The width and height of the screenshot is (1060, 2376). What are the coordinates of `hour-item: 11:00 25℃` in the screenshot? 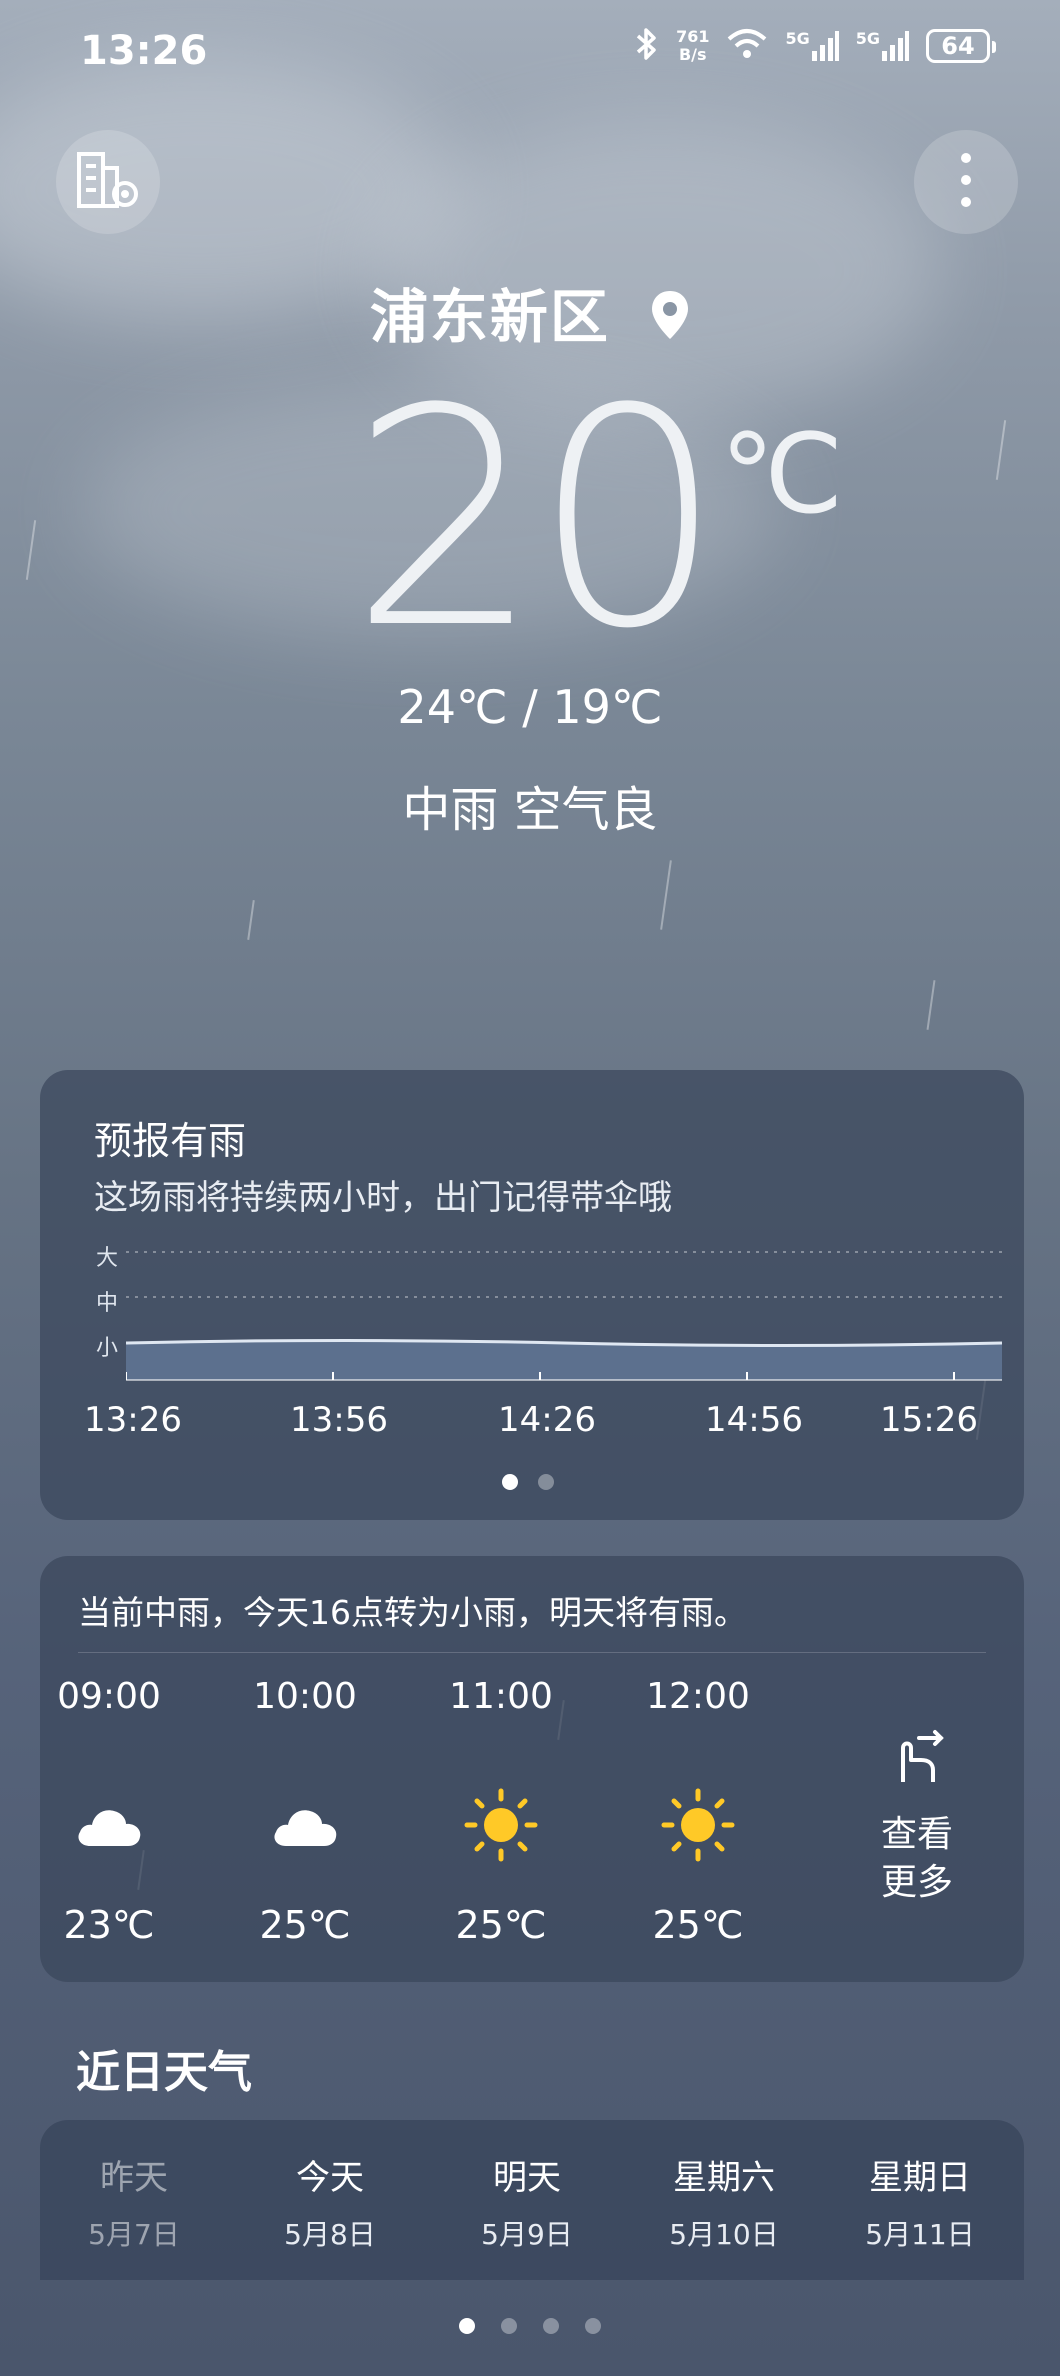 It's located at (501, 1811).